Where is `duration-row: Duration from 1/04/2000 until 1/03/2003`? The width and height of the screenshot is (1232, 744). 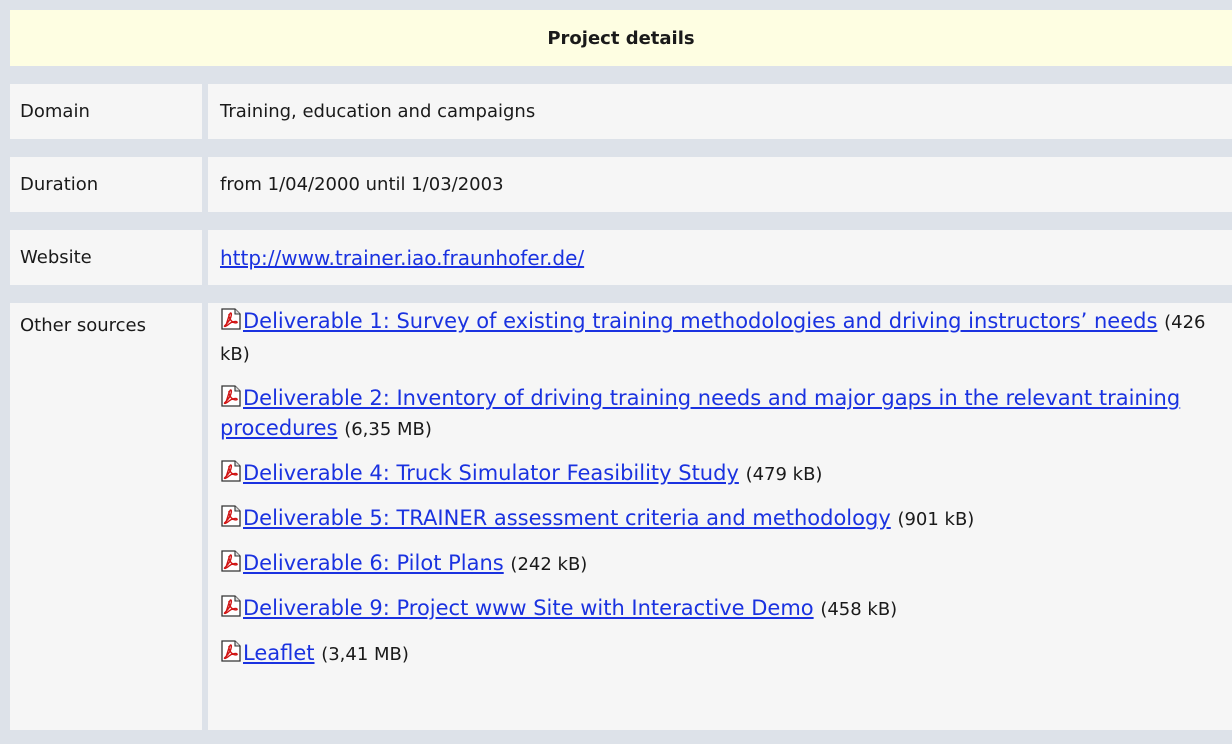 duration-row: Duration from 1/04/2000 until 1/03/2003 is located at coordinates (621, 184).